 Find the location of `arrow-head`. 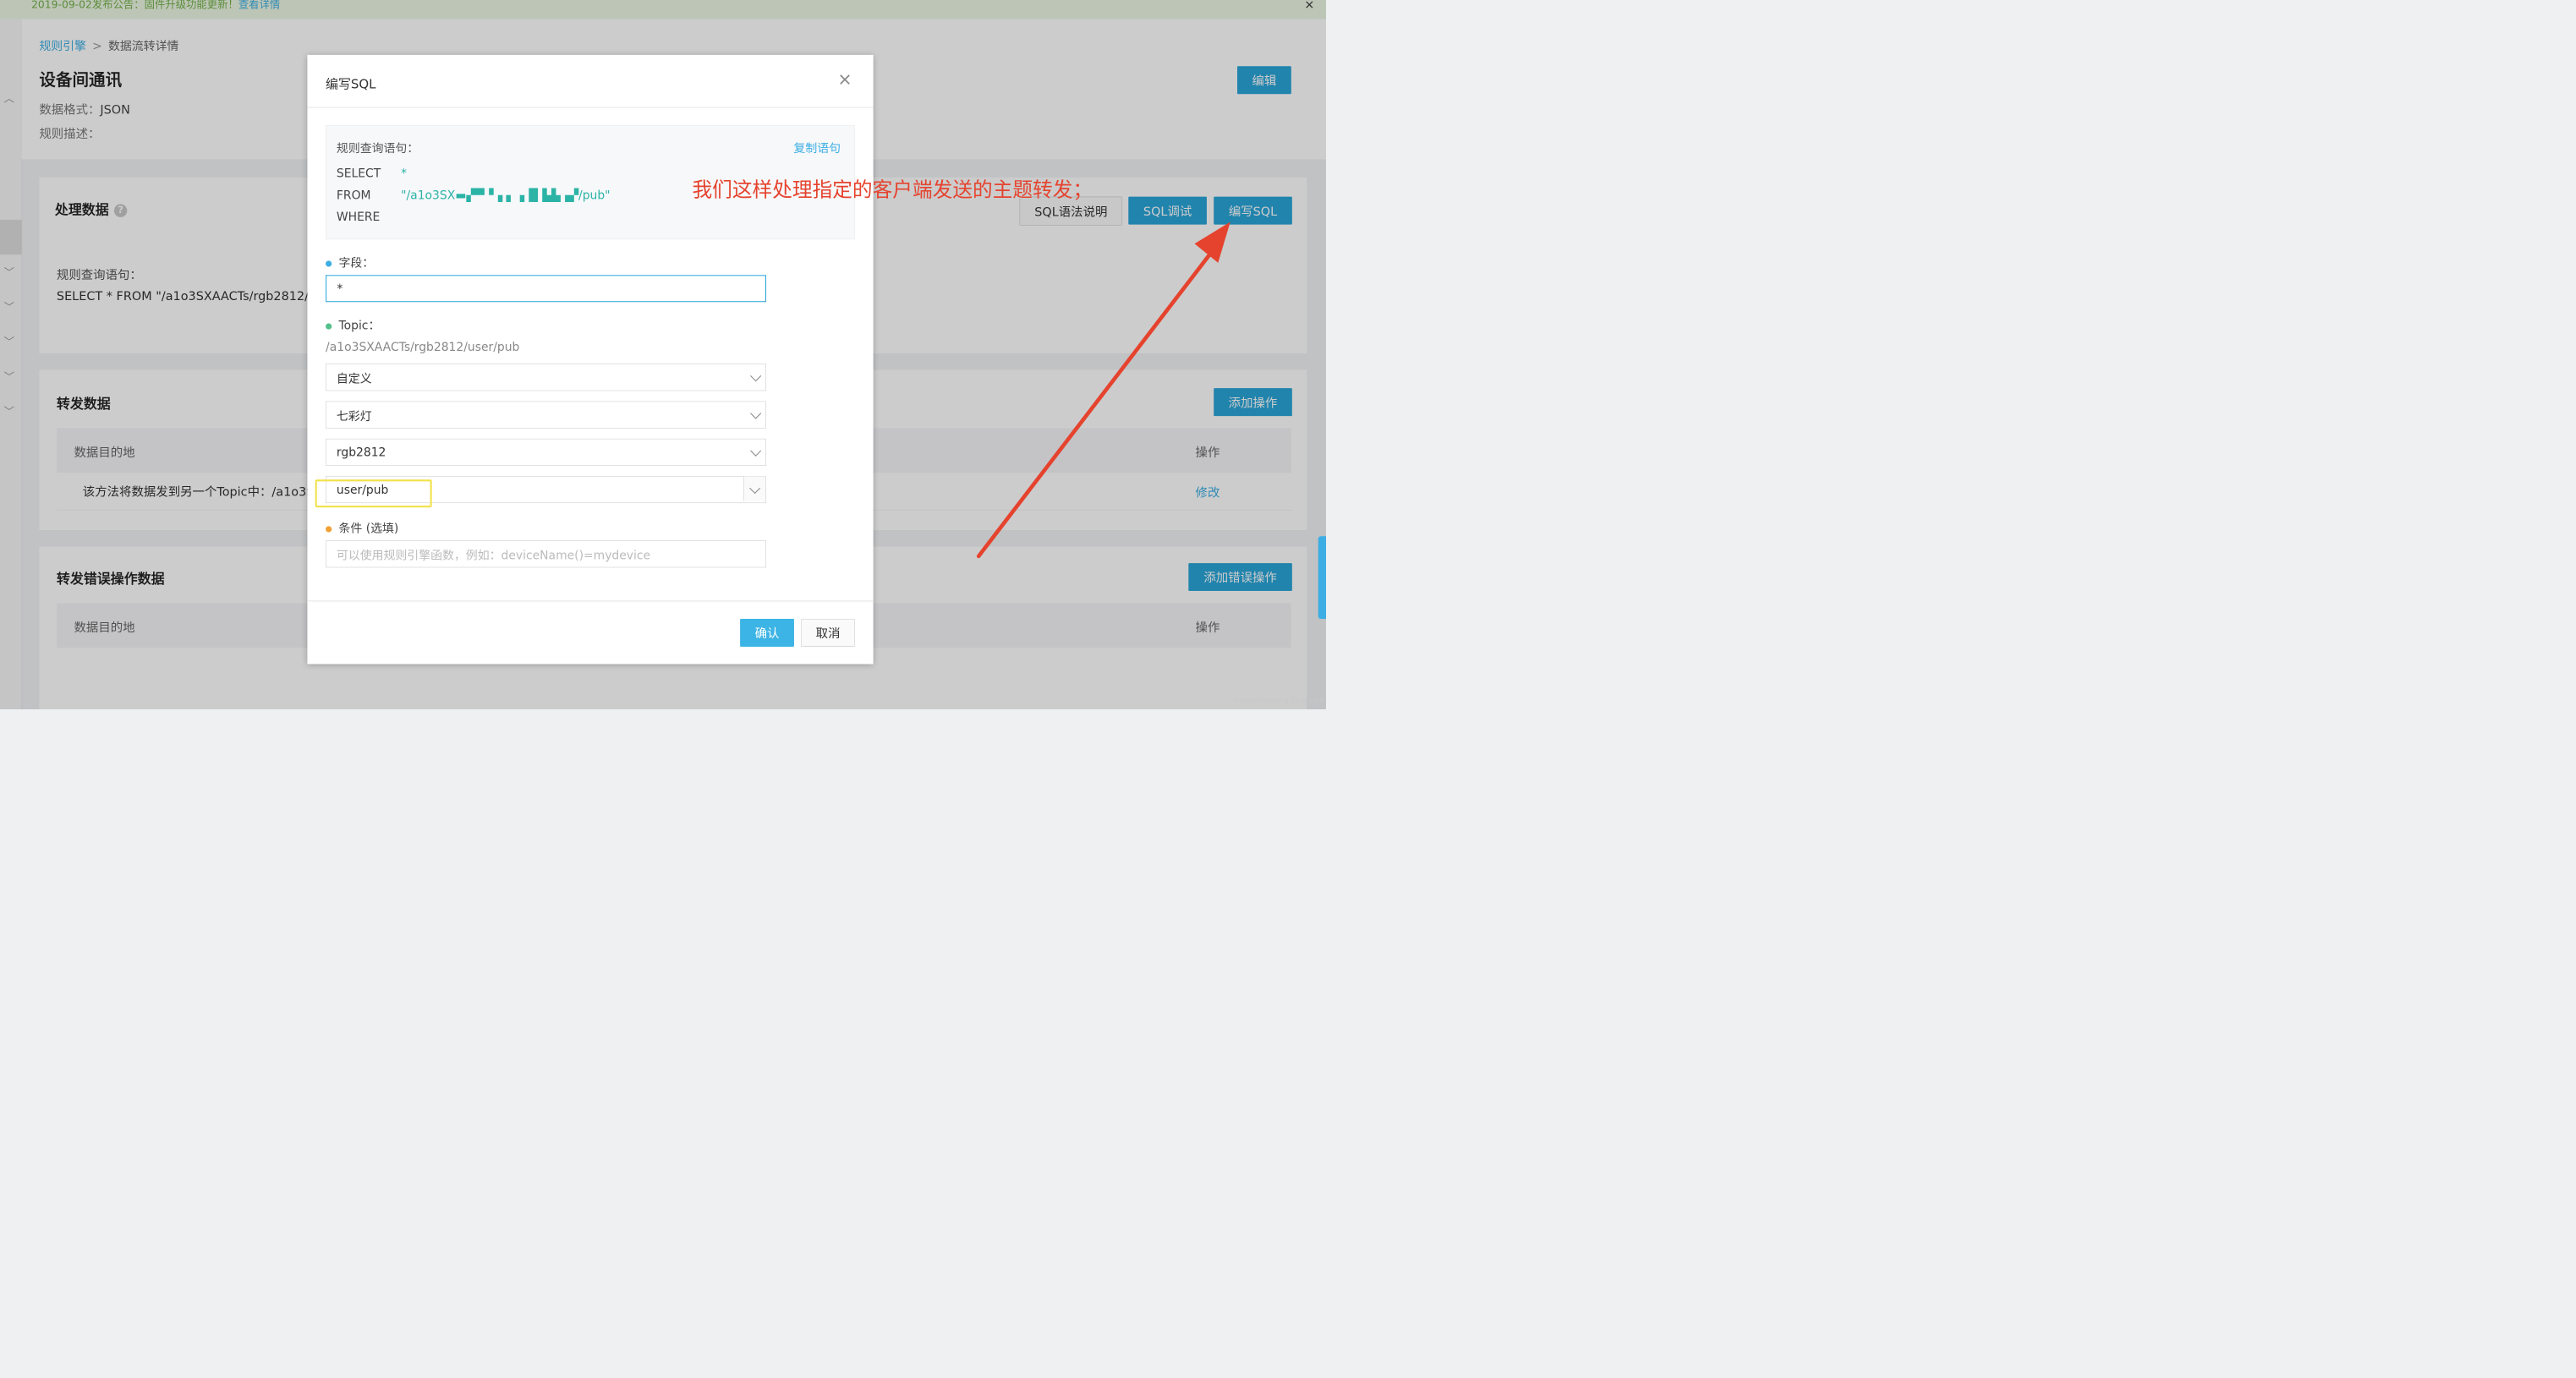

arrow-head is located at coordinates (1212, 243).